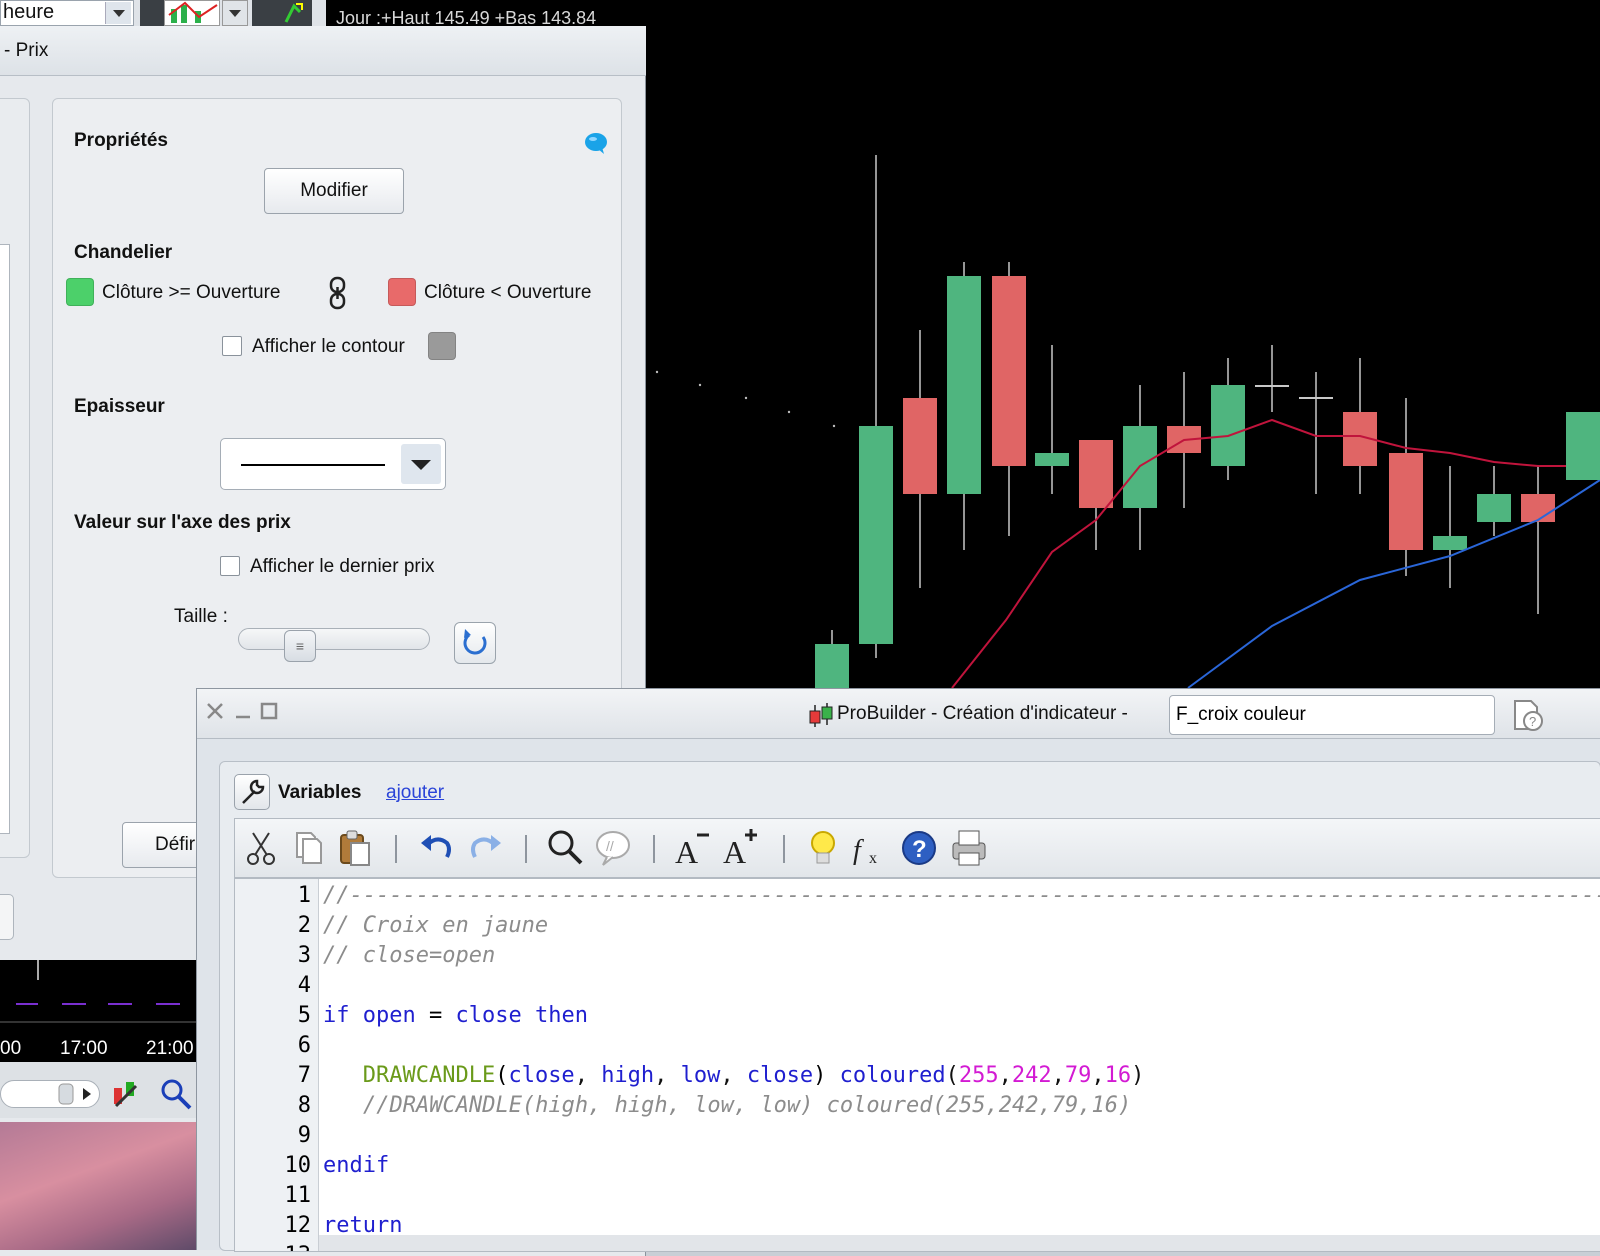 Image resolution: width=1600 pixels, height=1256 pixels. Describe the element at coordinates (243, 713) in the screenshot. I see `minimize-icon` at that location.